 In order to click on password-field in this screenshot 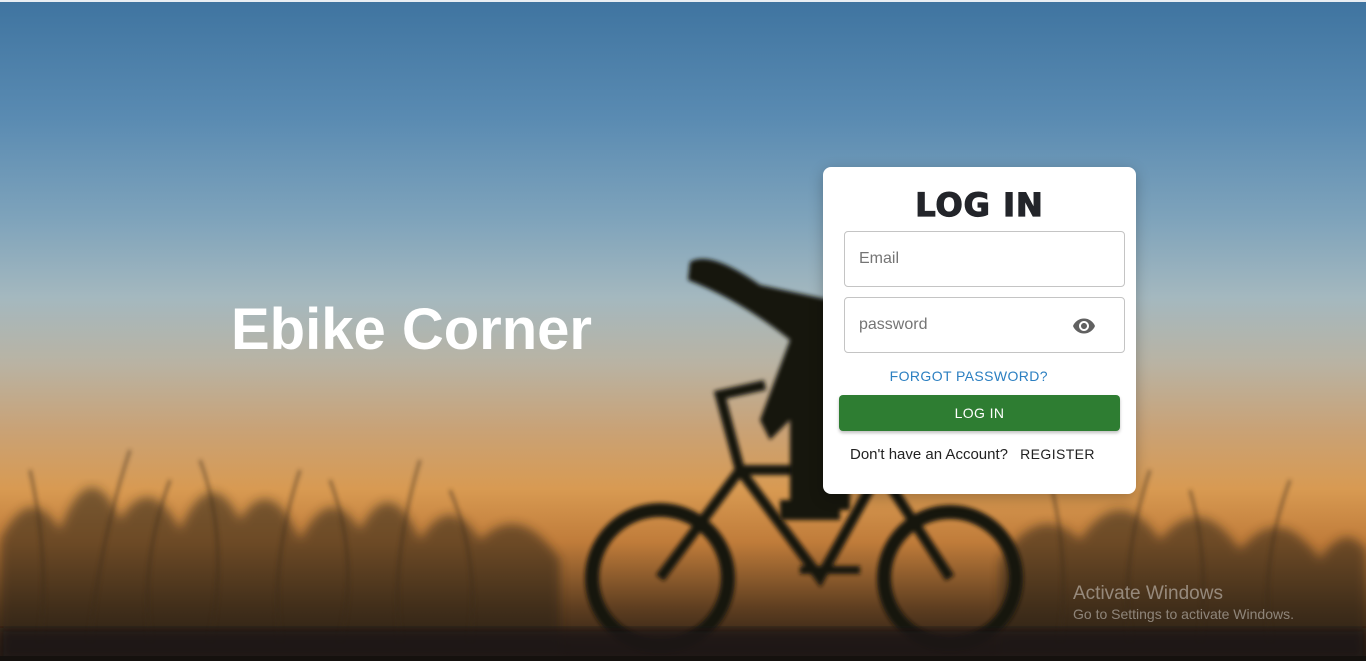, I will do `click(984, 325)`.